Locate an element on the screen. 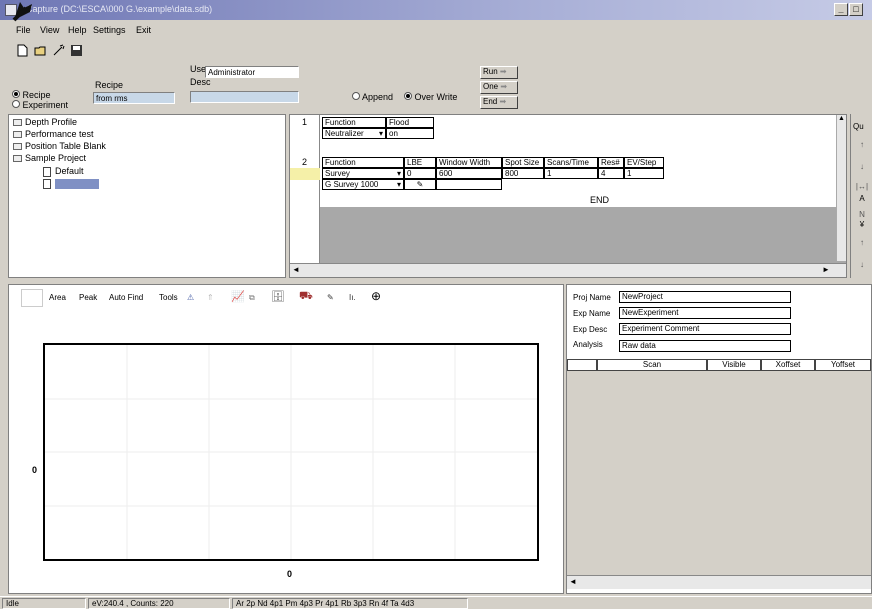 The height and width of the screenshot is (609, 872). move-up-button: ↑ is located at coordinates (862, 144).